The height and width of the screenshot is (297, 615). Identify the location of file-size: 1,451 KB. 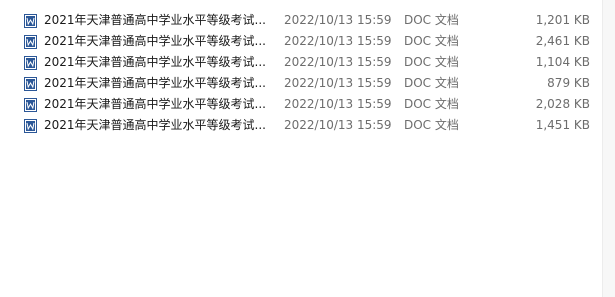
(562, 125).